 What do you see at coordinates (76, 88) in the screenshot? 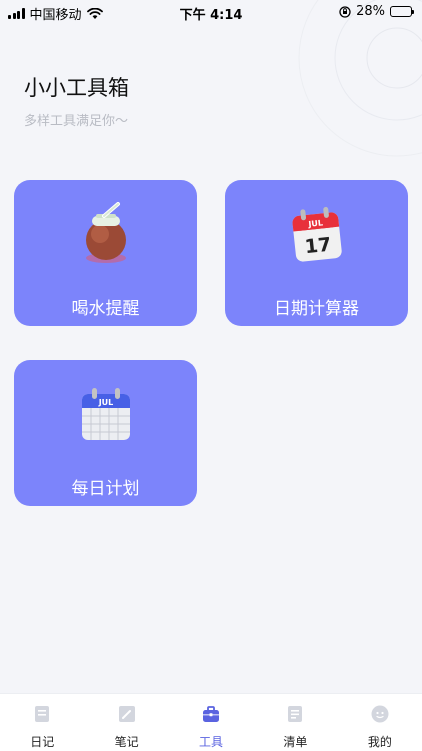
I see `page-title: 小小工具箱` at bounding box center [76, 88].